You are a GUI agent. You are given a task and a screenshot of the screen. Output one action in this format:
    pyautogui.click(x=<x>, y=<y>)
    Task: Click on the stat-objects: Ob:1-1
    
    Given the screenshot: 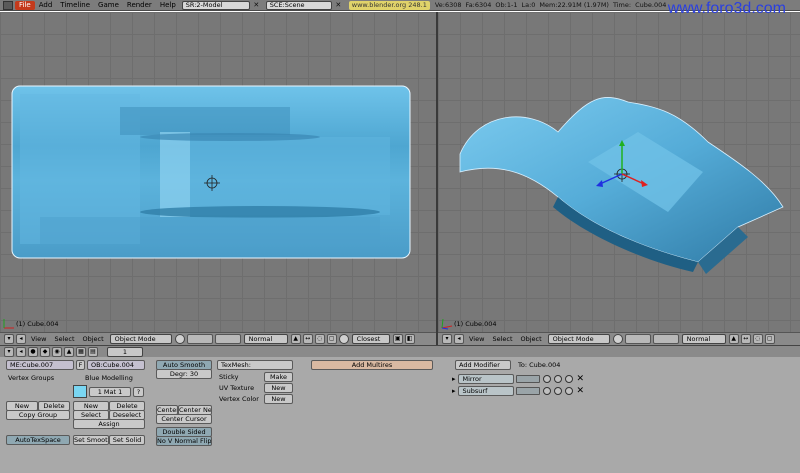 What is the action you would take?
    pyautogui.click(x=506, y=4)
    